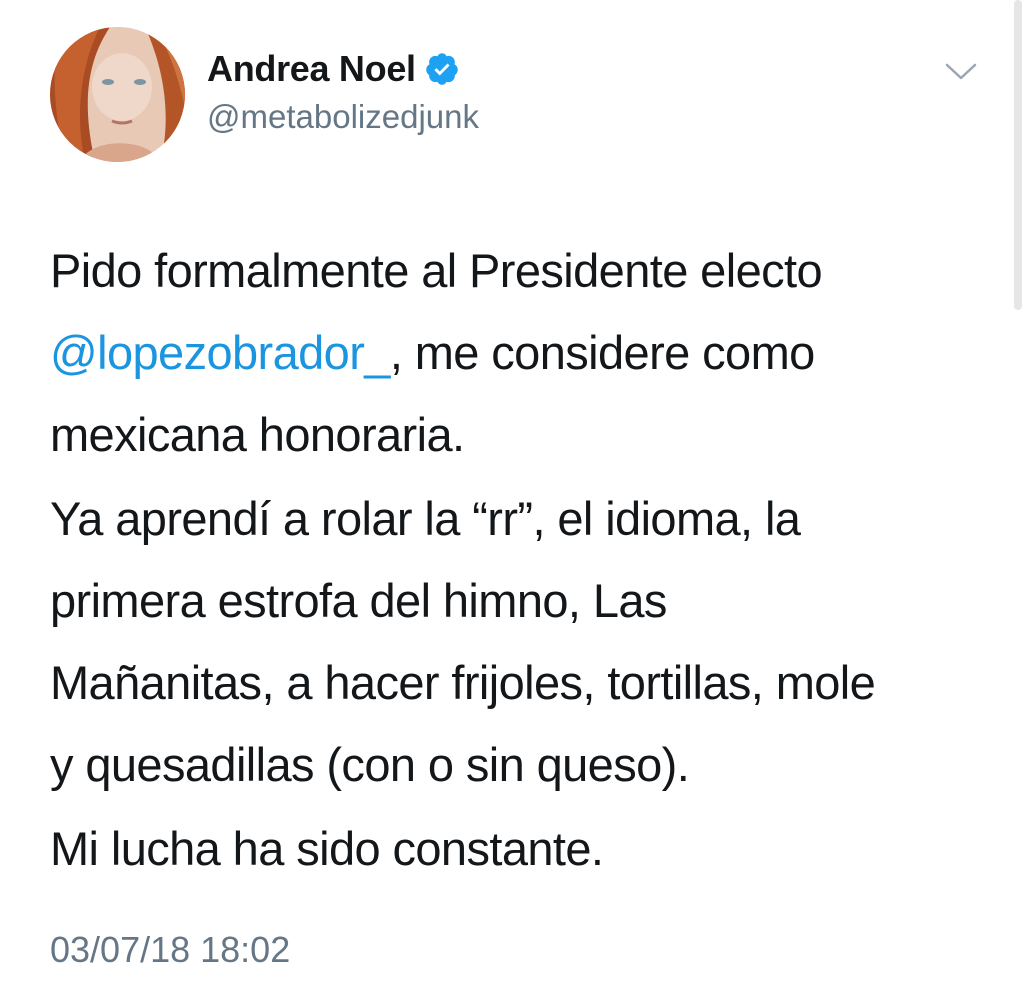  I want to click on timestamp: 03/07/18 18:02, so click(170, 950).